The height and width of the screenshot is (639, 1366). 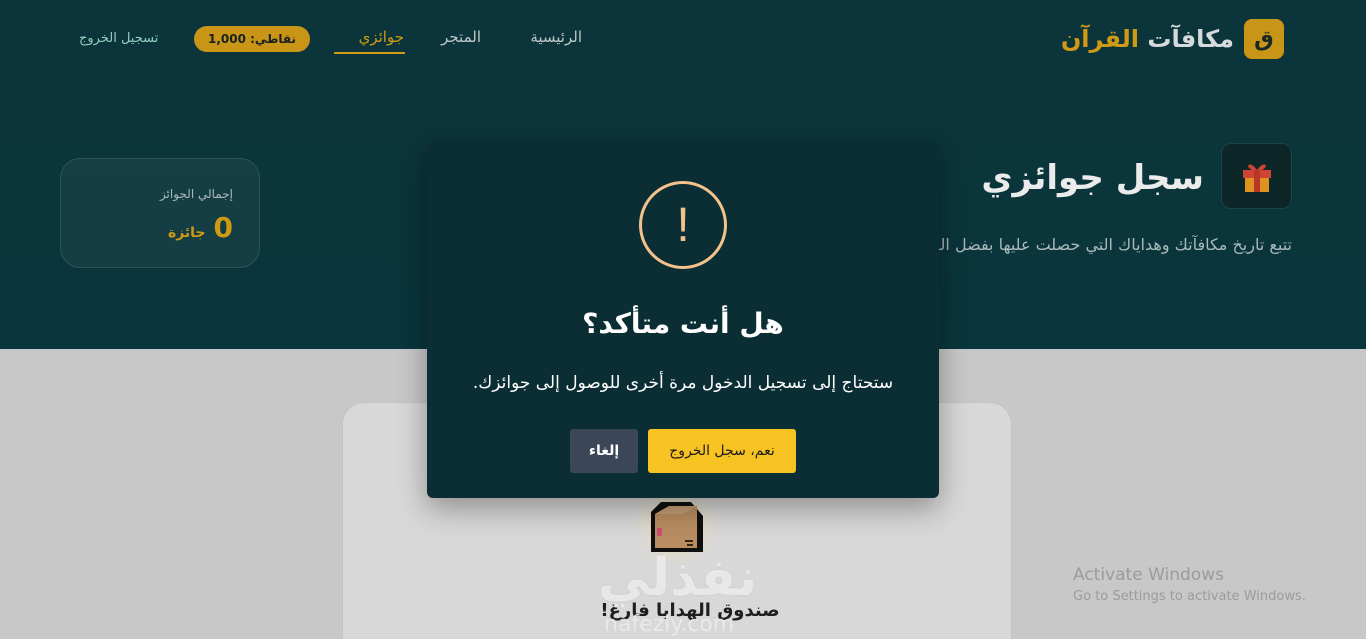 I want to click on confirm-logout-button: نعم، سجل الخروج, so click(x=722, y=451).